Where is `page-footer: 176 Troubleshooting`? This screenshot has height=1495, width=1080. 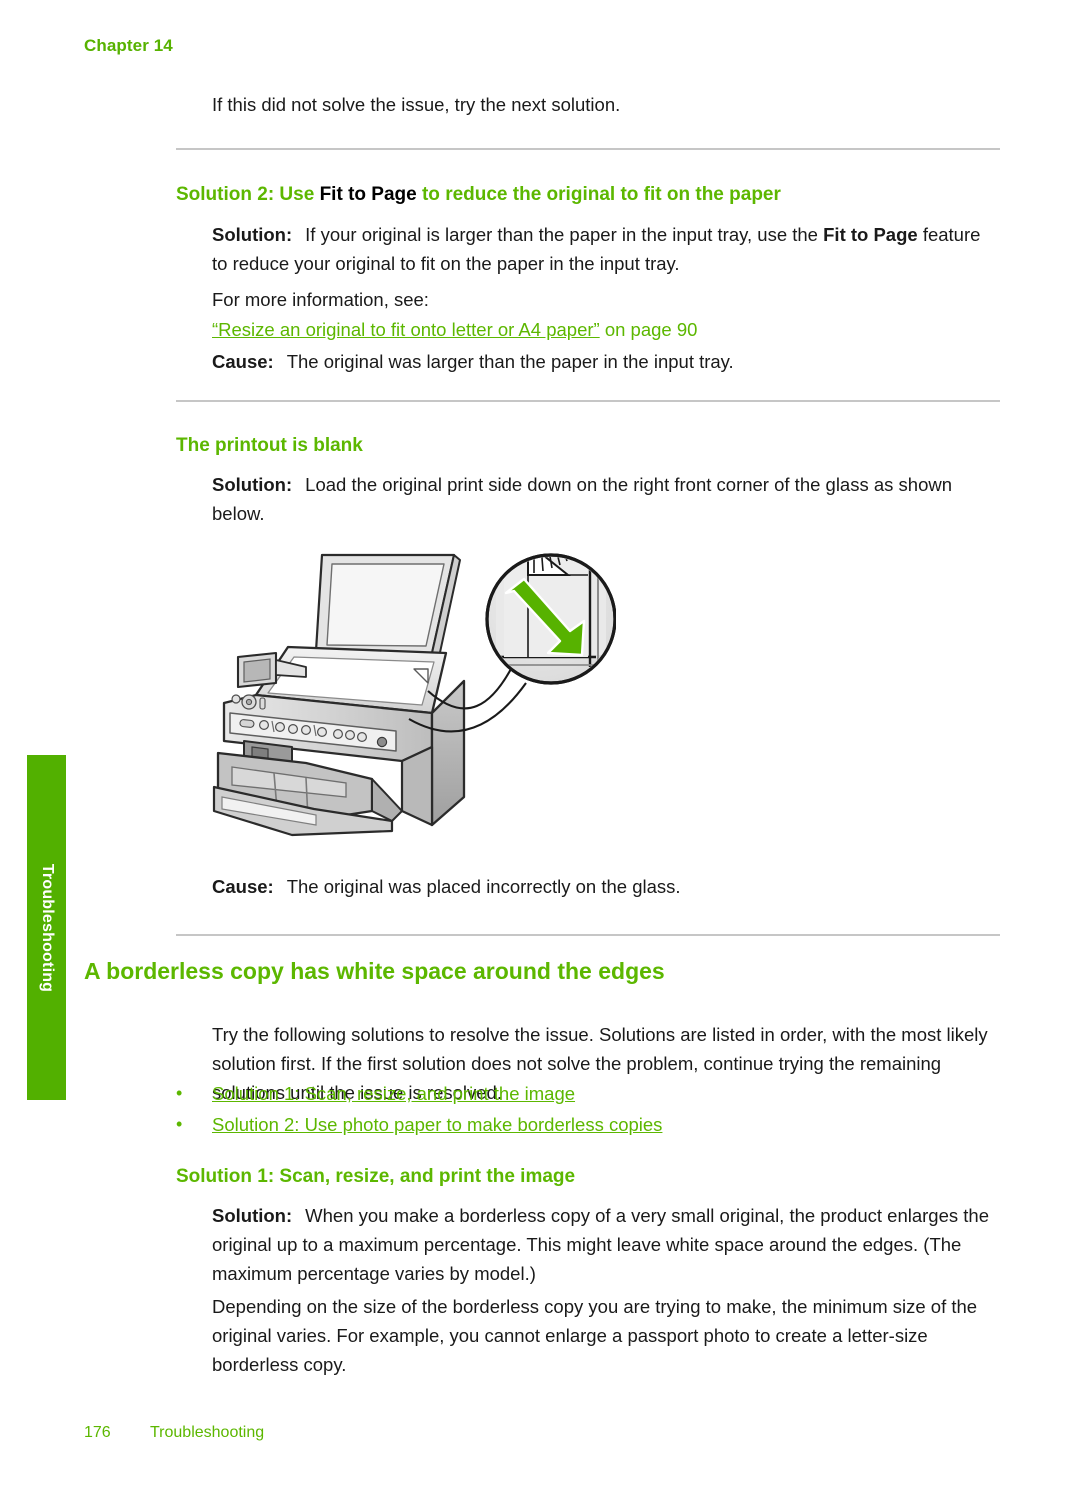
page-footer: 176 Troubleshooting is located at coordinates (174, 1433).